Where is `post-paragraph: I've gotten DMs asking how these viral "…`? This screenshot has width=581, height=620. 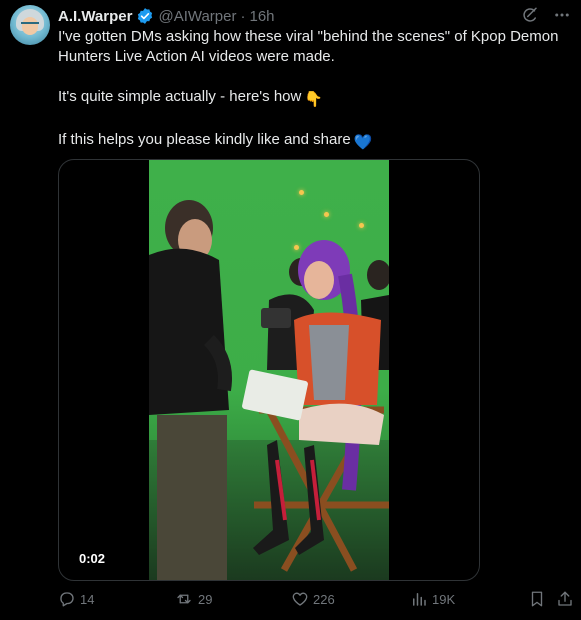
post-paragraph: I've gotten DMs asking how these viral "… is located at coordinates (308, 46).